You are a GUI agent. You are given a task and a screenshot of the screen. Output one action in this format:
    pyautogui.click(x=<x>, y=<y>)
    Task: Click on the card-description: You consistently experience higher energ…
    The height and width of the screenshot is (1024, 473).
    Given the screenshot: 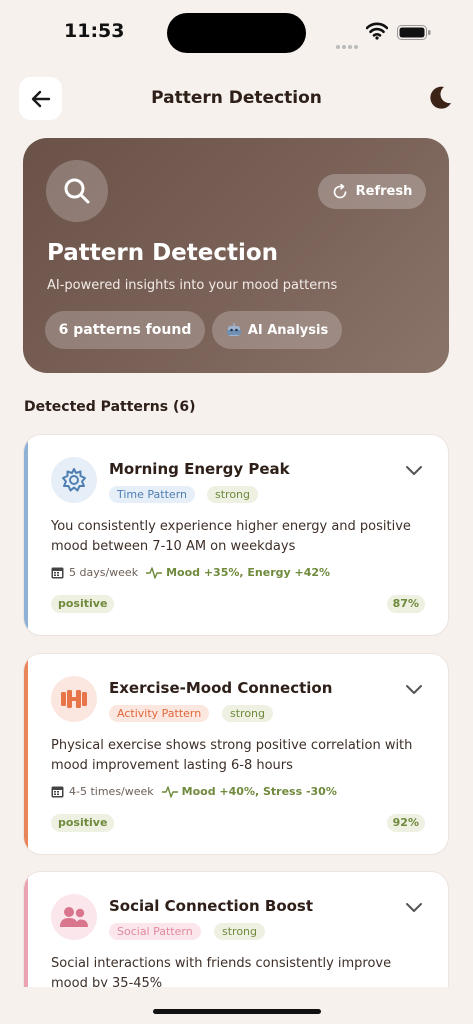 What is the action you would take?
    pyautogui.click(x=231, y=536)
    